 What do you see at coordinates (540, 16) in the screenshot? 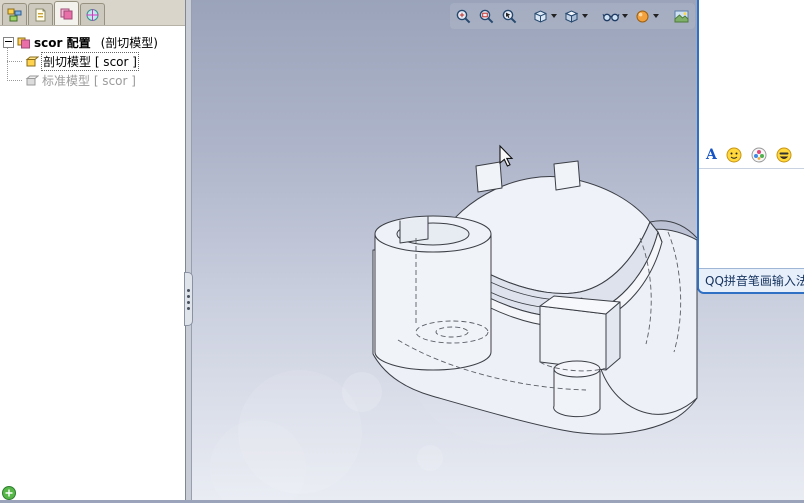
I see `standard-views-icon` at bounding box center [540, 16].